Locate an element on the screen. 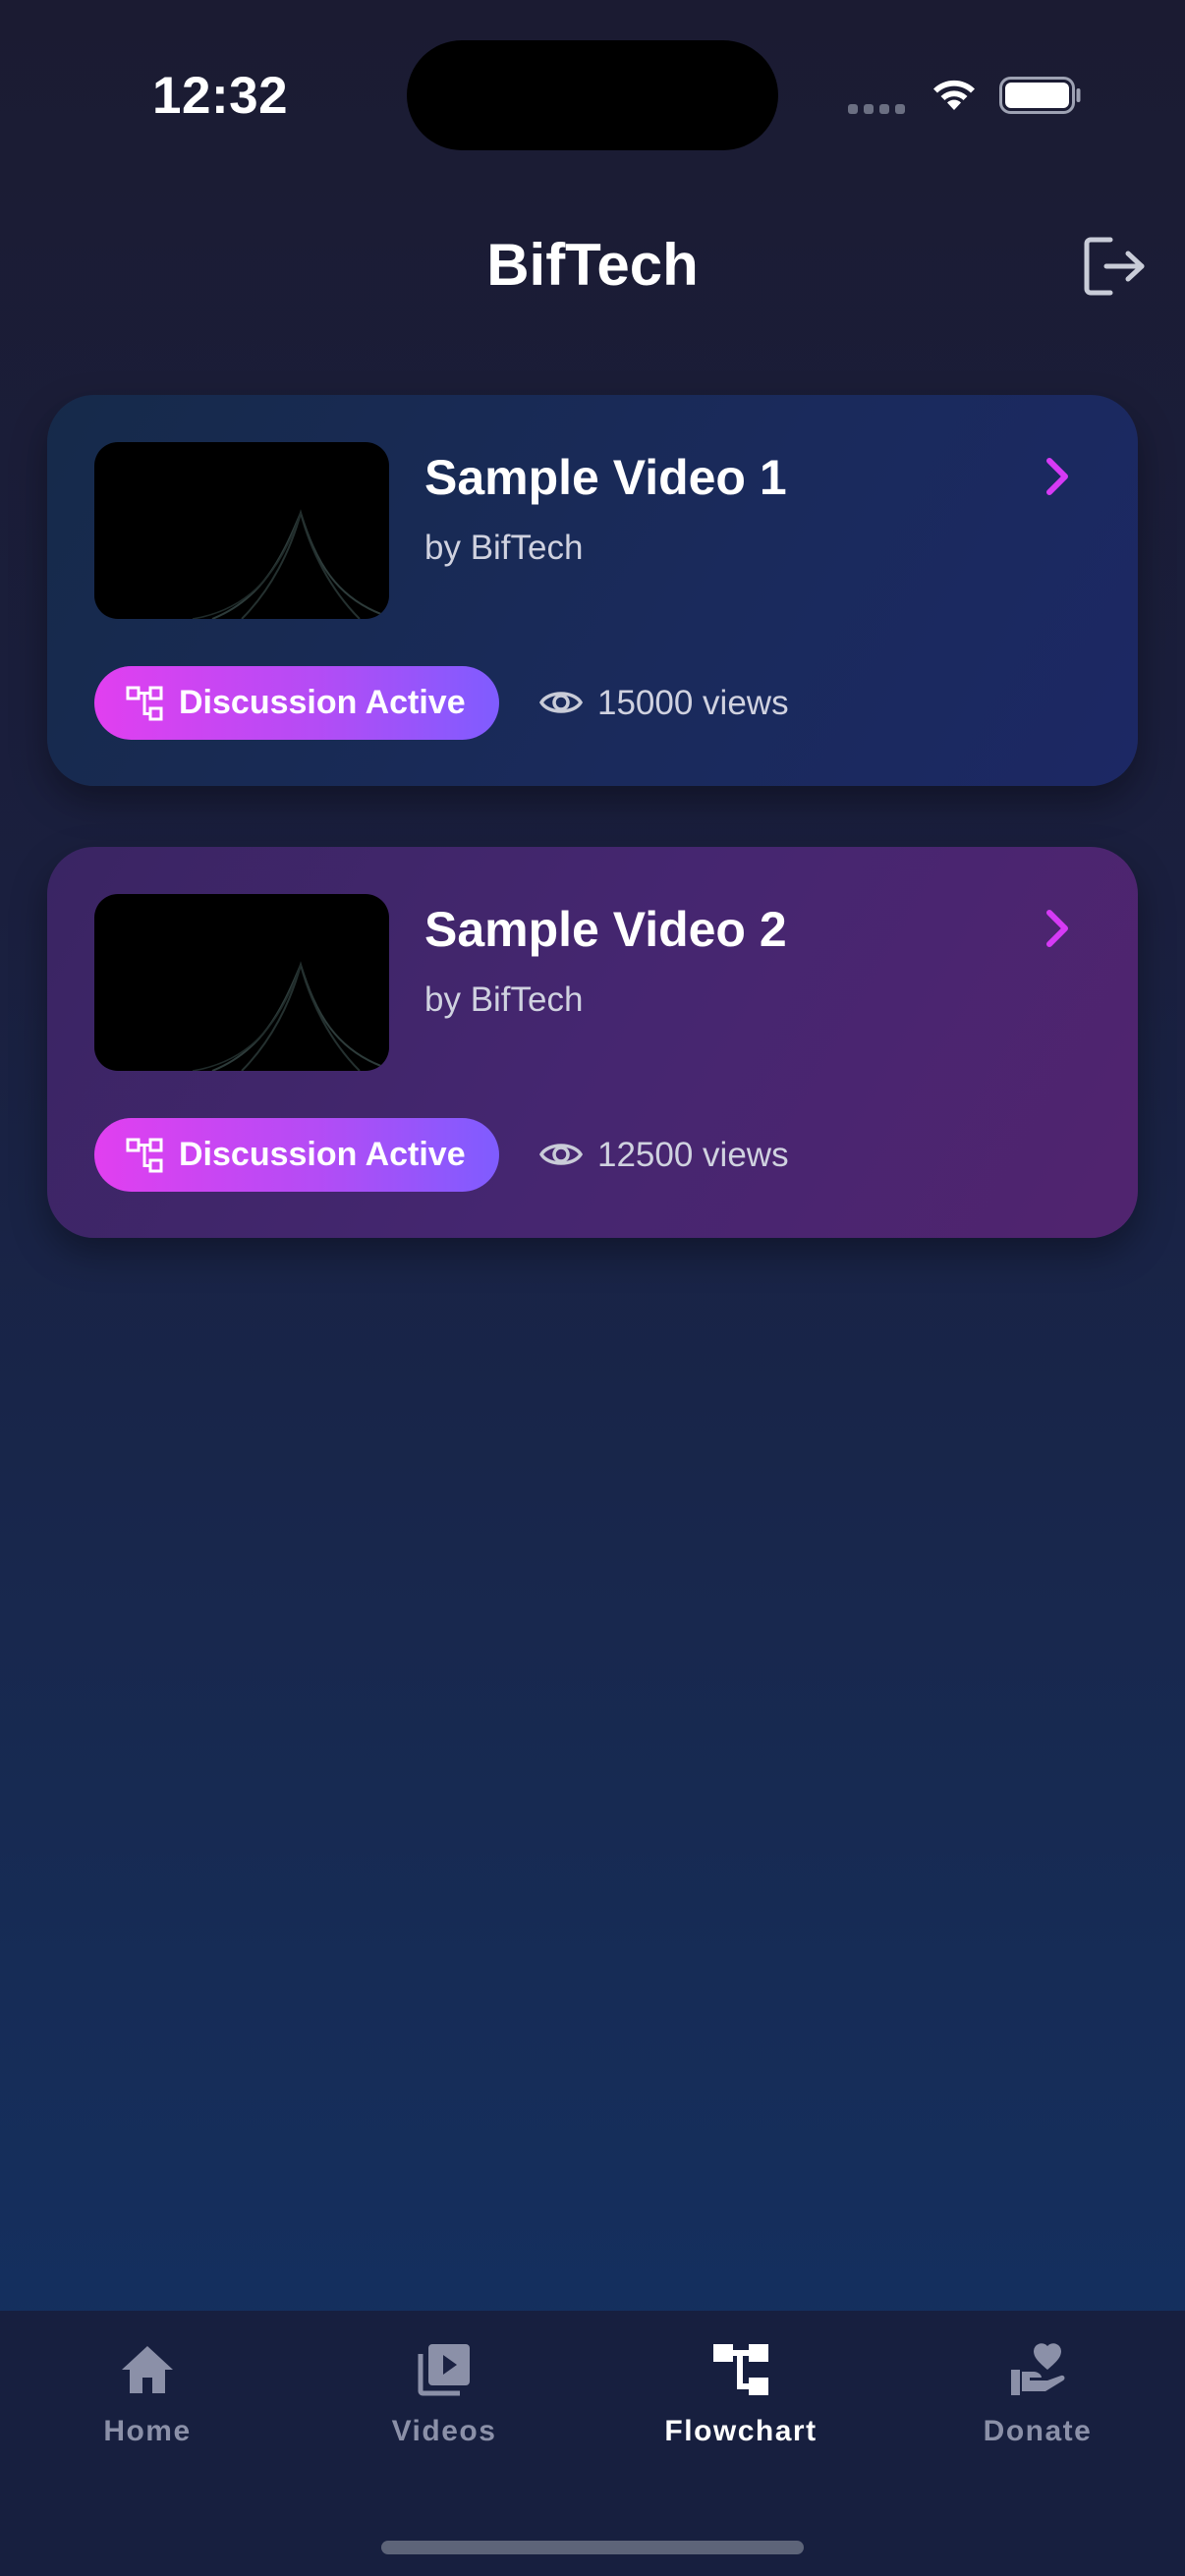  wifi-icon is located at coordinates (954, 95).